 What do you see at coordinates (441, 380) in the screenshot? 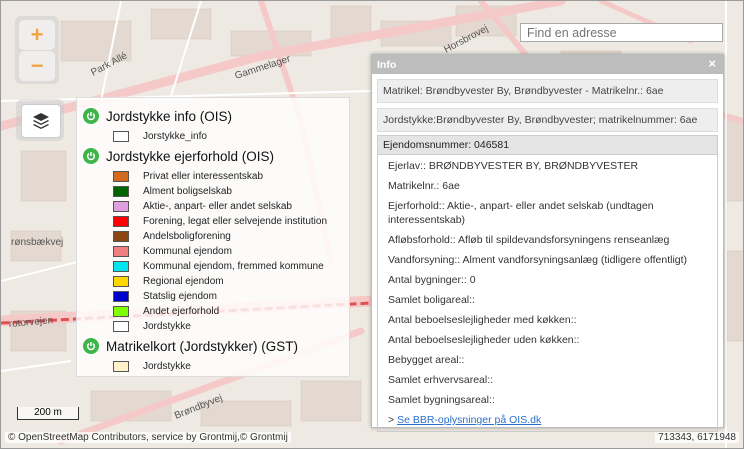
I see `property-field: Samlet erhvervsareal::` at bounding box center [441, 380].